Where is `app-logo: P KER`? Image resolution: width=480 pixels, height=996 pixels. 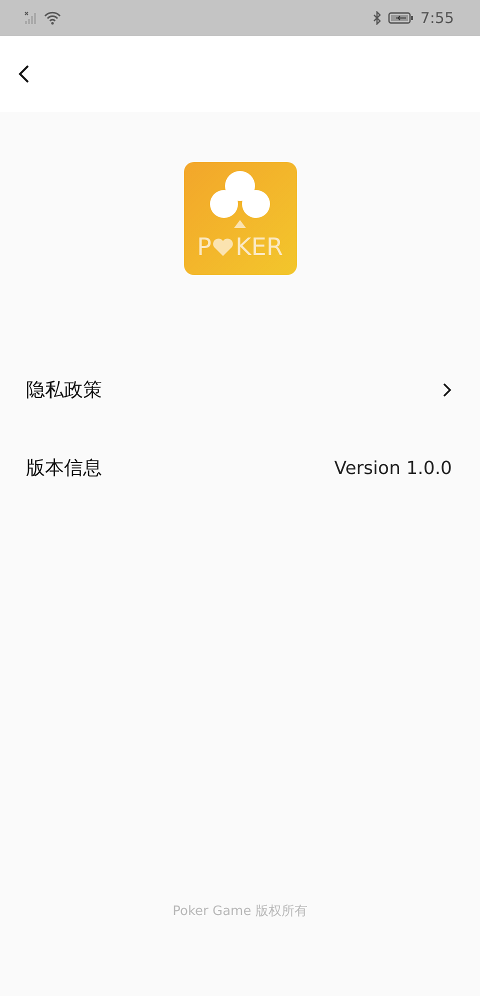 app-logo: P KER is located at coordinates (240, 218).